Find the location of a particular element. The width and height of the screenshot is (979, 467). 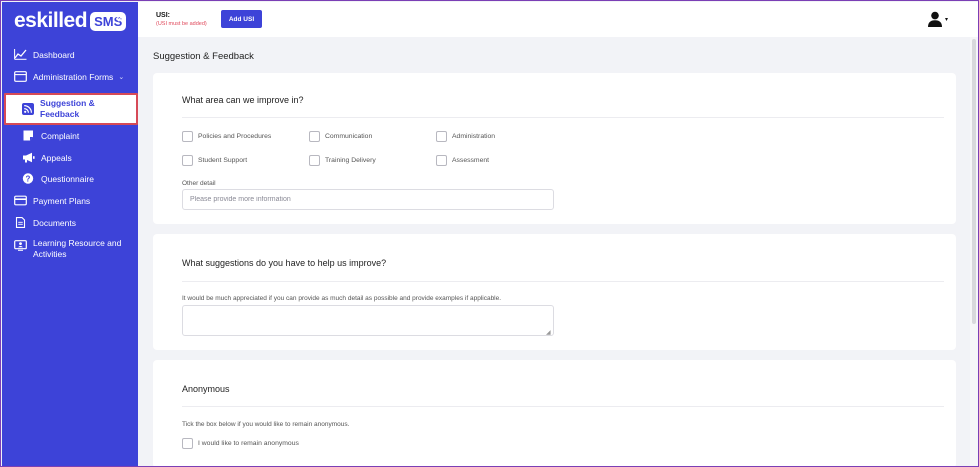

document-icon is located at coordinates (20, 222).